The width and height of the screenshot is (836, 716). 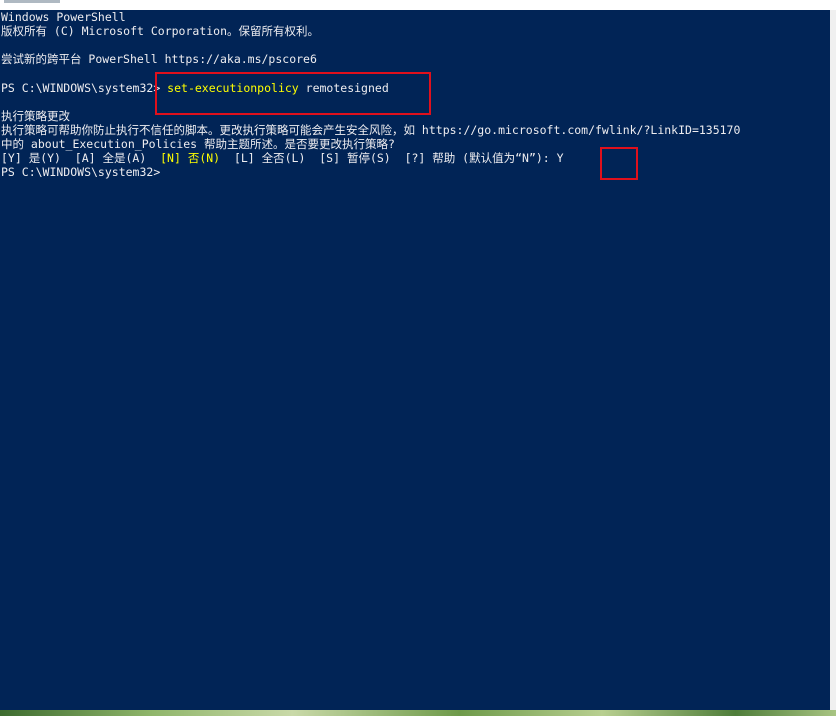 What do you see at coordinates (32, 1) in the screenshot?
I see `titlebar-icon-fragment` at bounding box center [32, 1].